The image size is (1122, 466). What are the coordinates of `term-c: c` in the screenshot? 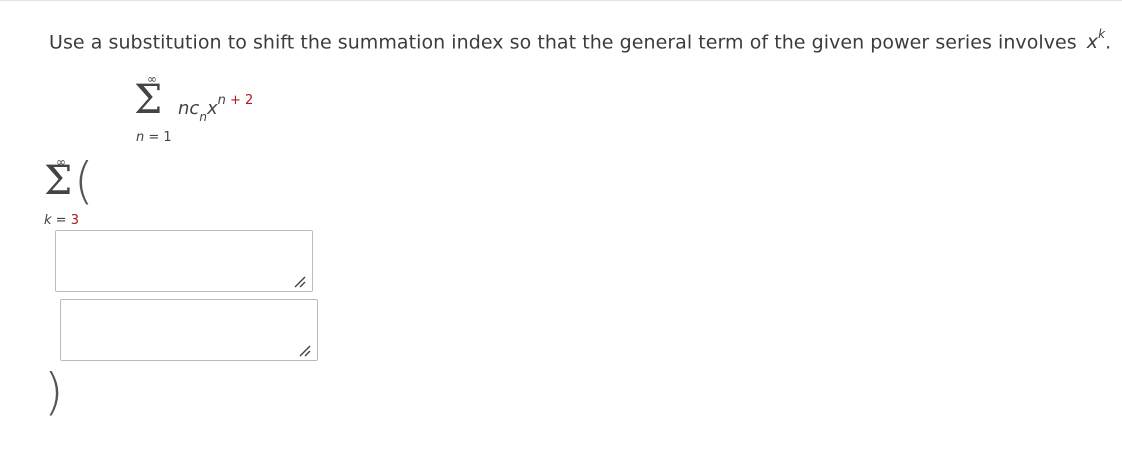 It's located at (194, 108).